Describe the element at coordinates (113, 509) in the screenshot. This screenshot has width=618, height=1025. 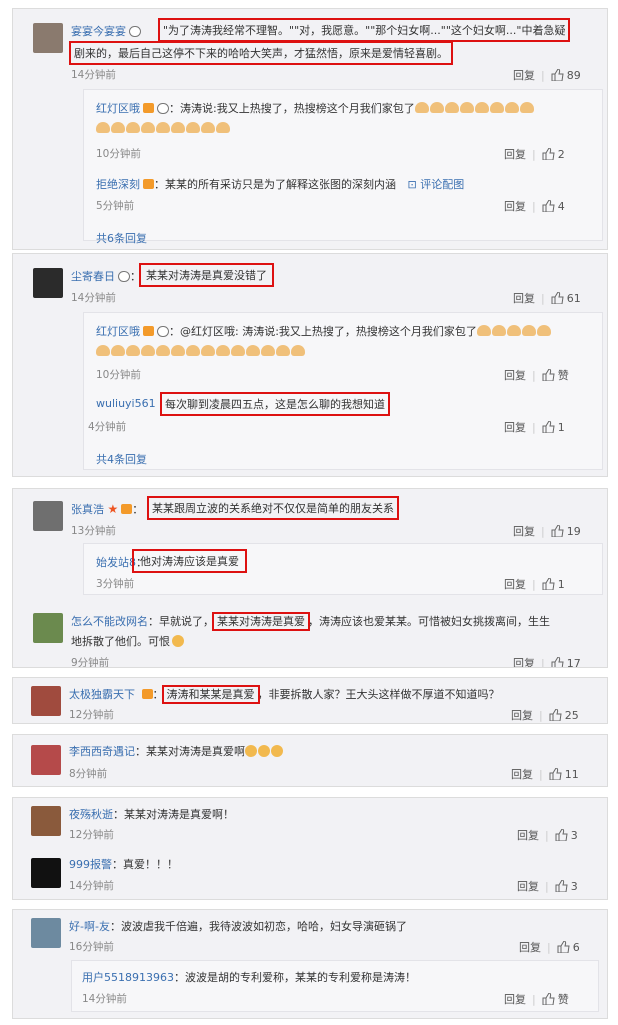
I see `star-badge-icon: ★` at that location.